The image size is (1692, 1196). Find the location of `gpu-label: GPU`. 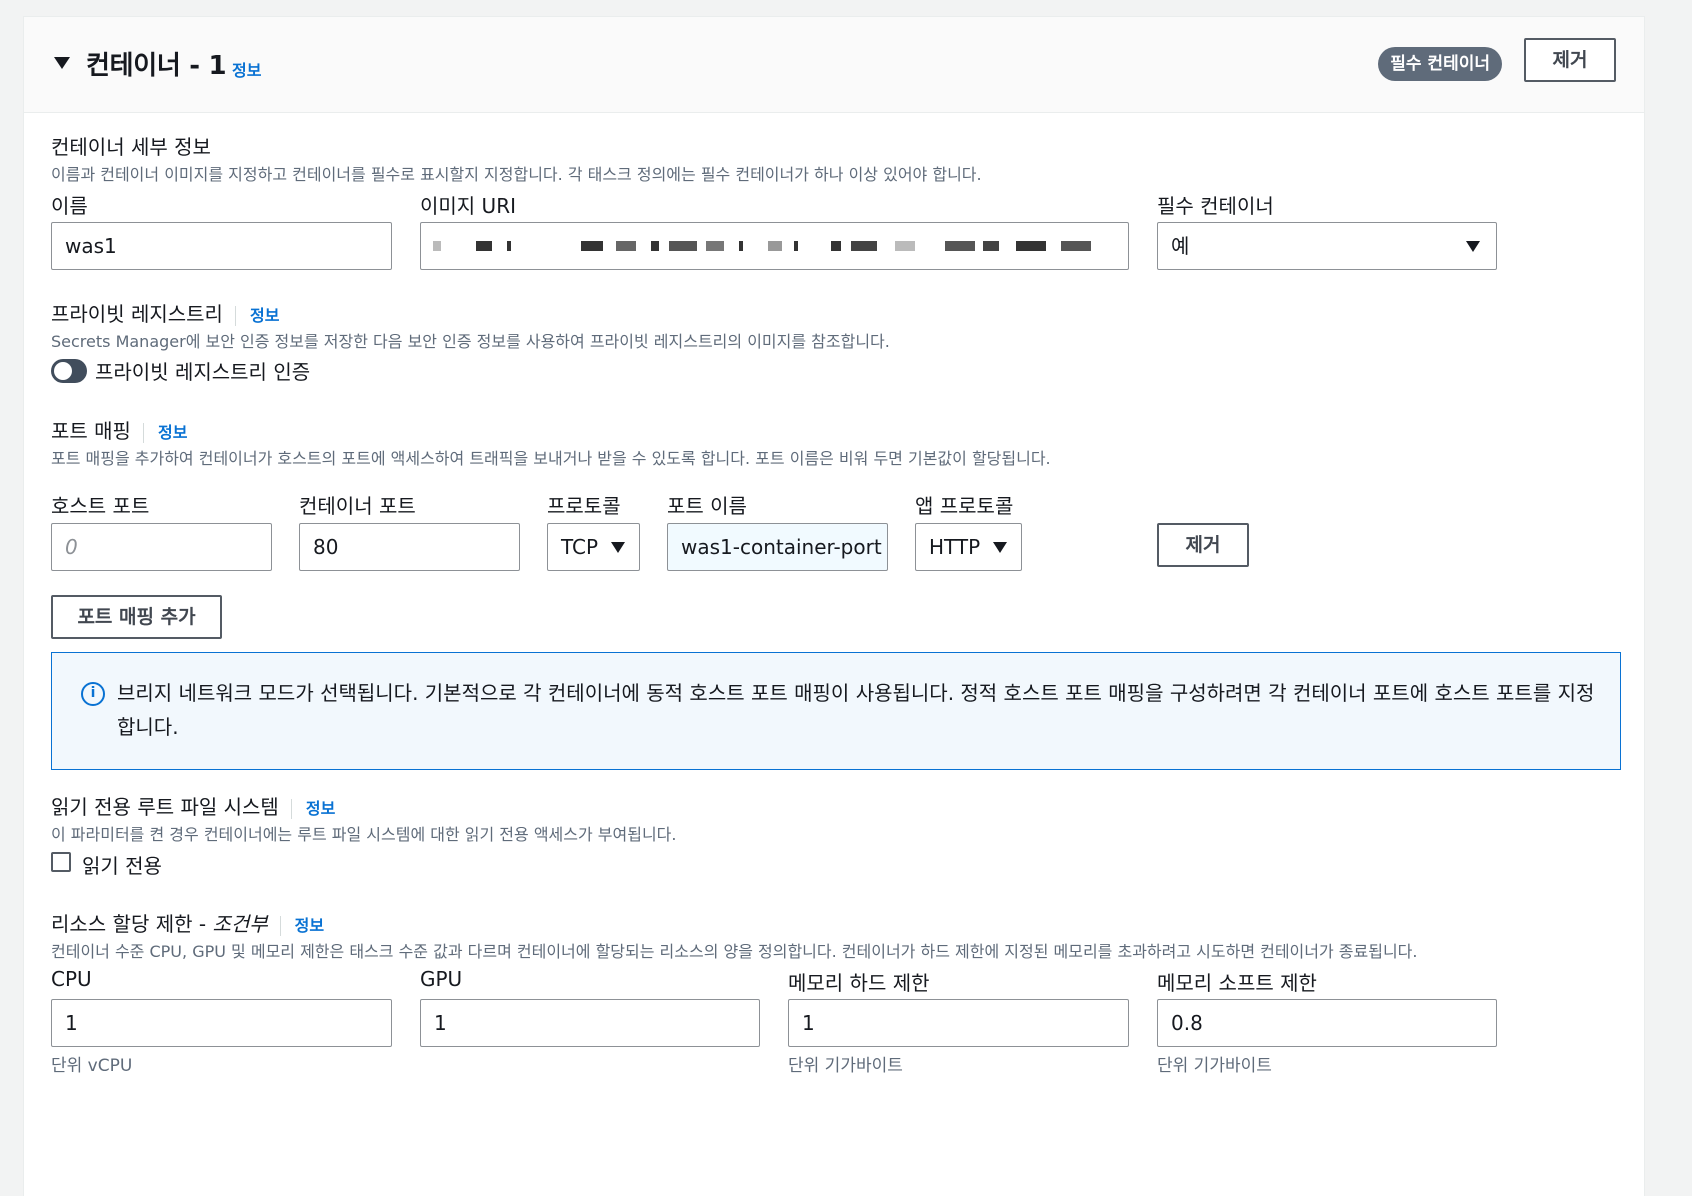

gpu-label: GPU is located at coordinates (441, 979).